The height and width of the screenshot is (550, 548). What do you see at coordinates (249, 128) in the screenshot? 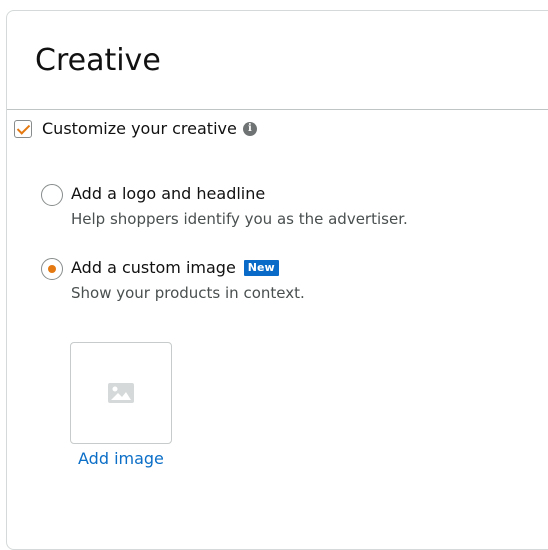
I see `info-icon: i` at bounding box center [249, 128].